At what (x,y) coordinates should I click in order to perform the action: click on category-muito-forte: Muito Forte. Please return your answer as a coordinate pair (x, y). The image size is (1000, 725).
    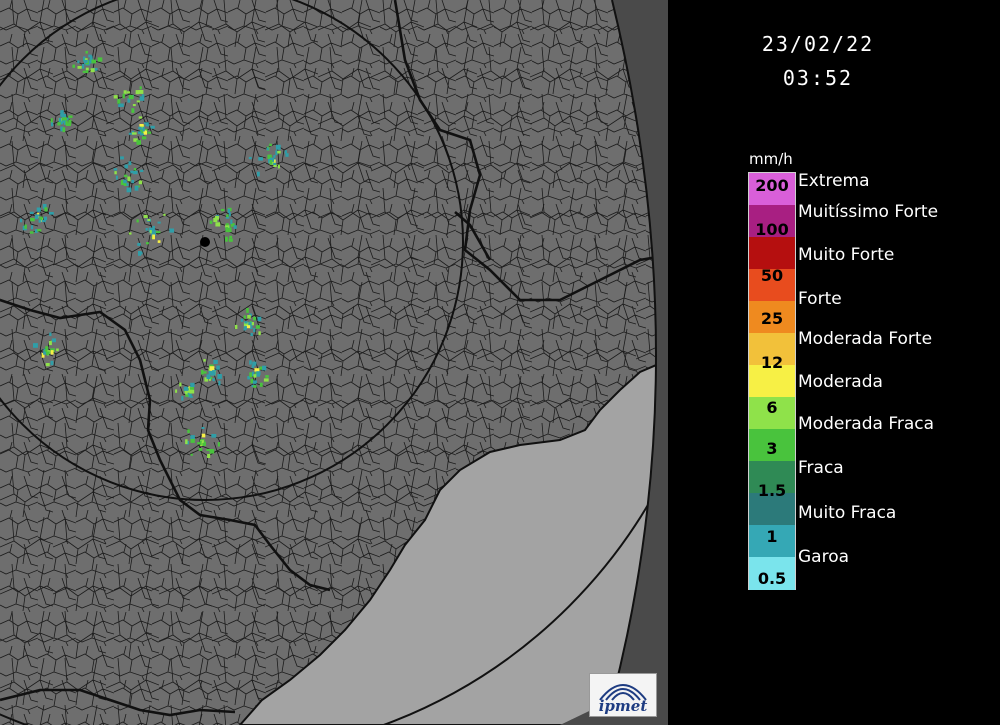
    Looking at the image, I should click on (846, 255).